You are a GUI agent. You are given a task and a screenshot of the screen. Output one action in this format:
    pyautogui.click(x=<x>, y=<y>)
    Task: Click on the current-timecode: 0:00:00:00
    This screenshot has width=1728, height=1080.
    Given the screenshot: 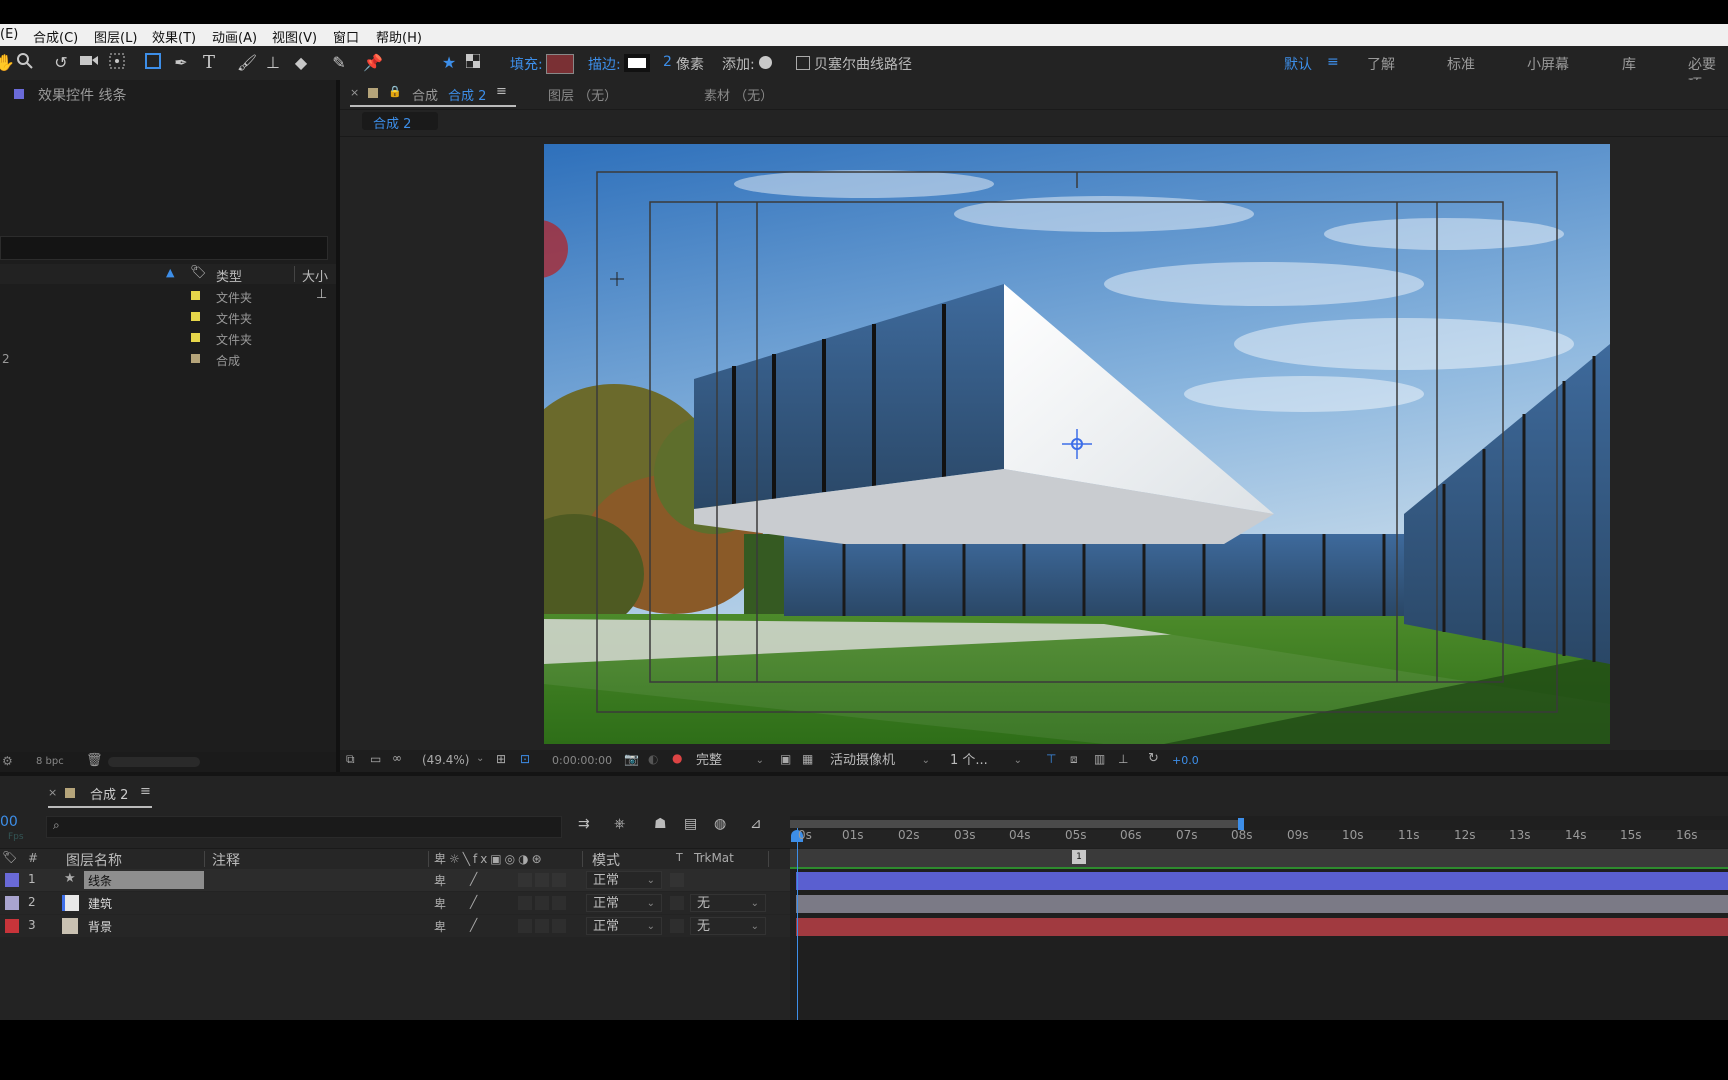 What is the action you would take?
    pyautogui.click(x=582, y=760)
    